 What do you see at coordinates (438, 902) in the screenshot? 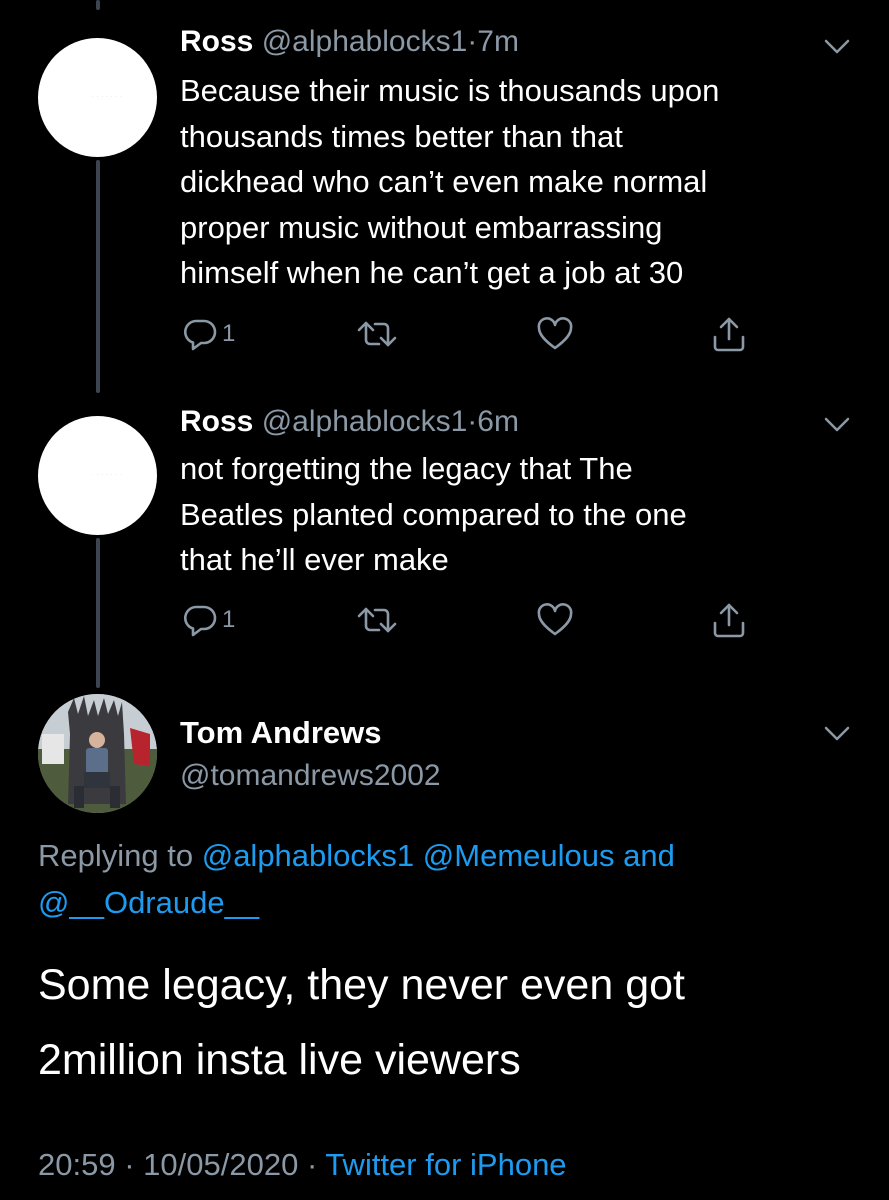
I see `replying-to-line: @__Odraude__` at bounding box center [438, 902].